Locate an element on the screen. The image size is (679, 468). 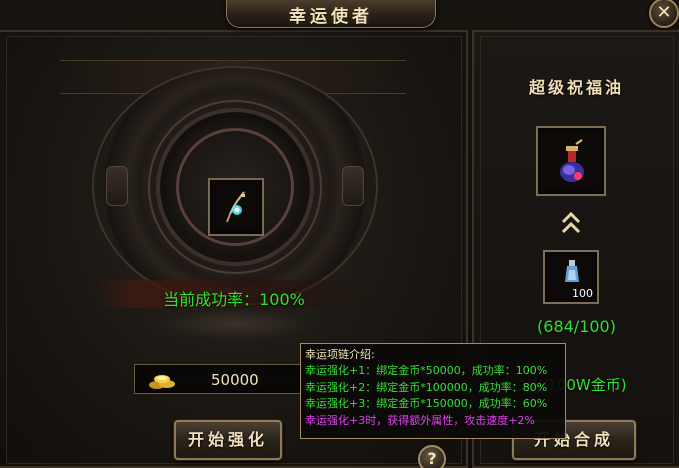
start-enhance-button: 开始强化 is located at coordinates (228, 440).